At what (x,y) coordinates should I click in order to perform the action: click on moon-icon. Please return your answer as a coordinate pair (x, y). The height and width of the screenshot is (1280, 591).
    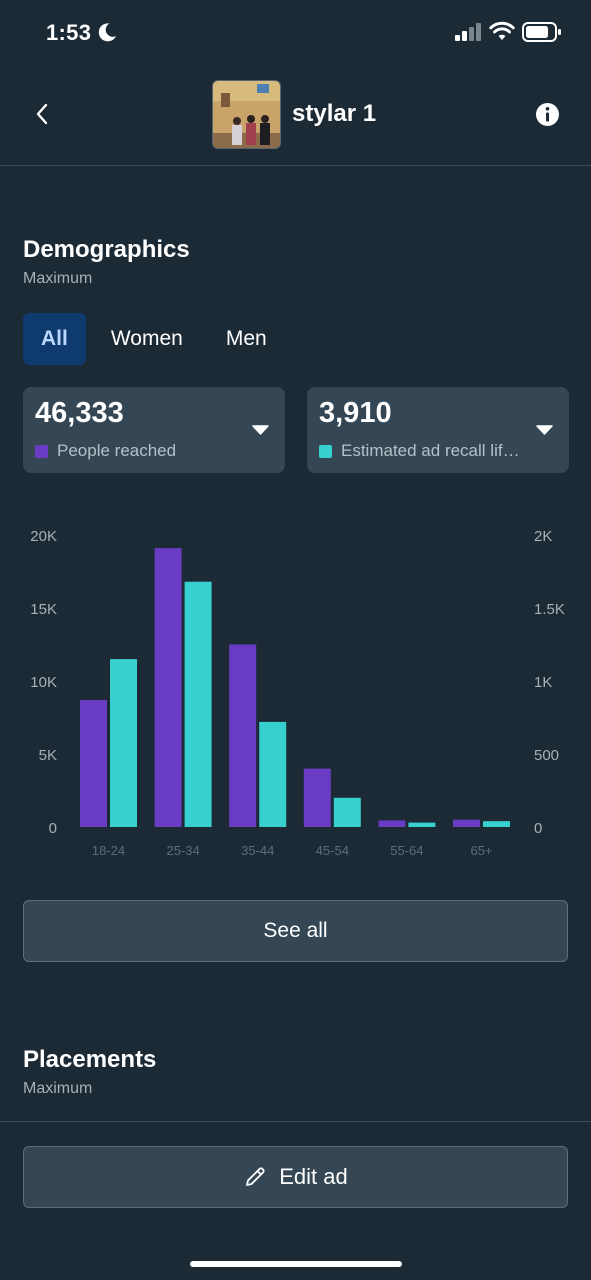
    Looking at the image, I should click on (107, 32).